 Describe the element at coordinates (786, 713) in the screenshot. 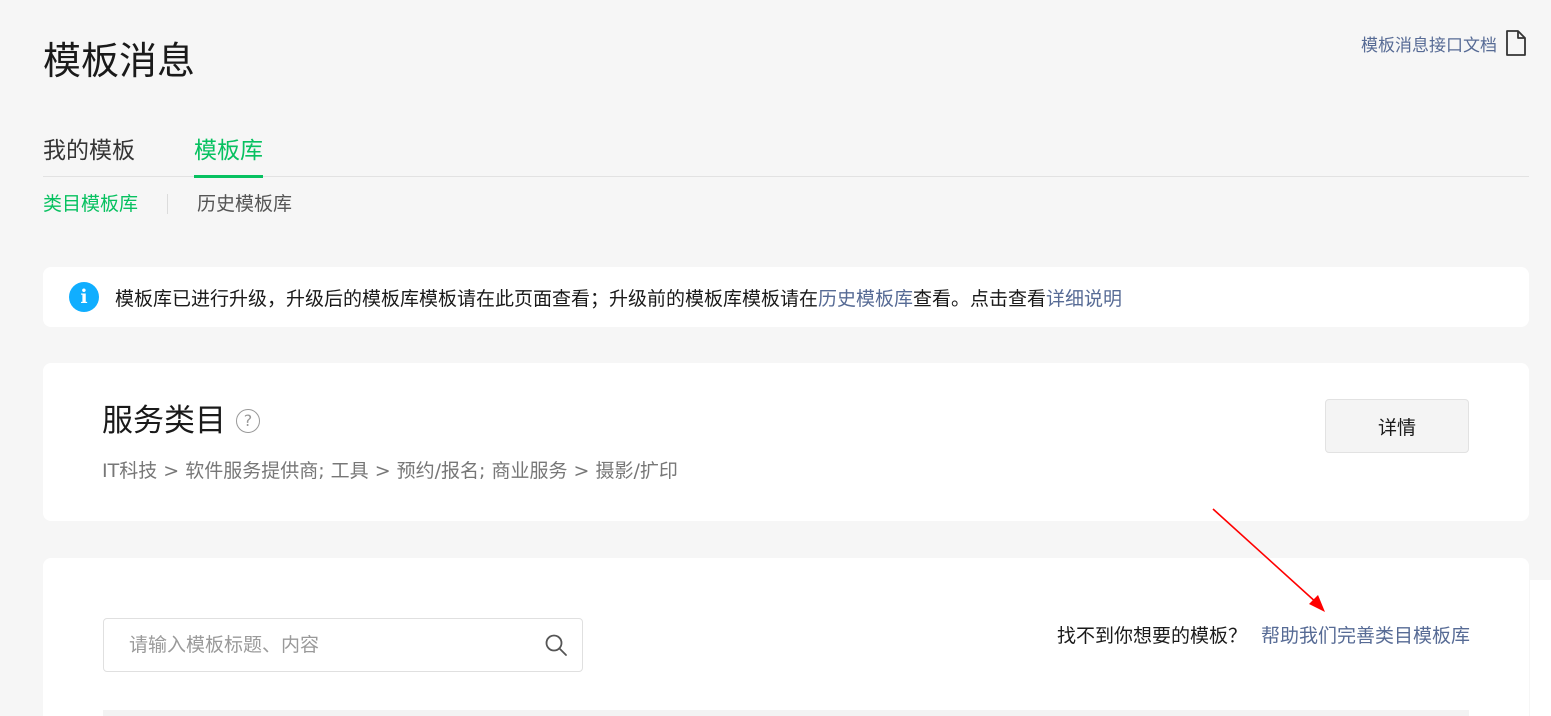

I see `table-header` at that location.